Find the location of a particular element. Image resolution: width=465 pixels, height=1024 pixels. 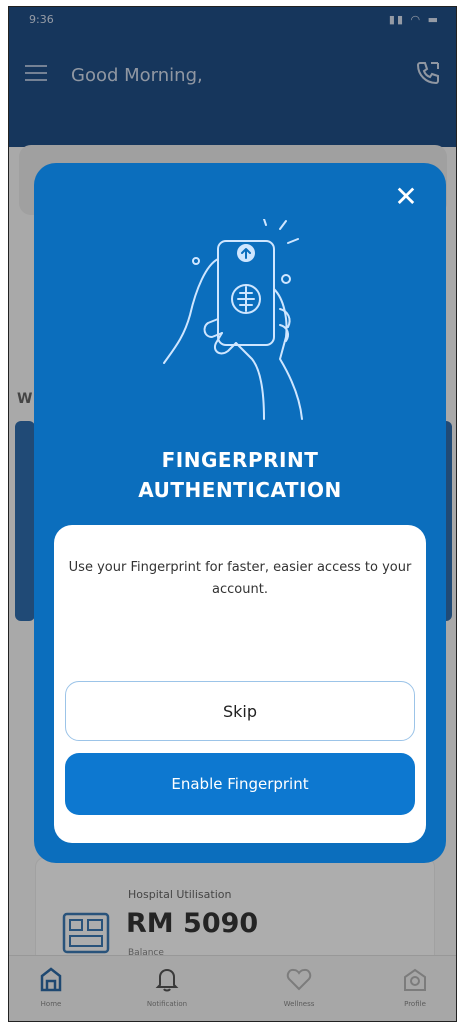

phone-in-hand-illustration is located at coordinates (233, 319).